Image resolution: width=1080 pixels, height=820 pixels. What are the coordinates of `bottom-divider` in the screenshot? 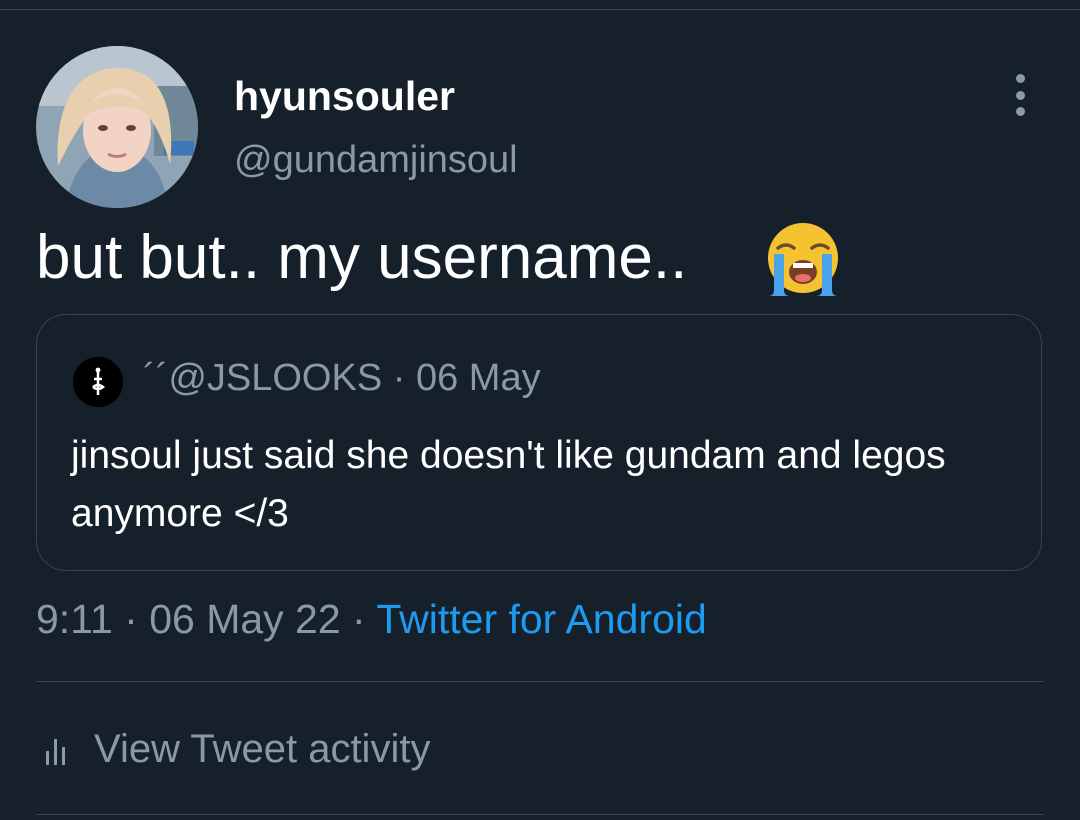 It's located at (540, 814).